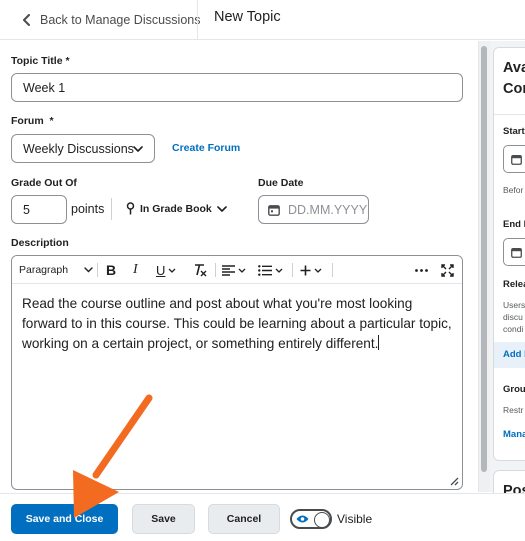 This screenshot has height=541, width=525. Describe the element at coordinates (513, 329) in the screenshot. I see `release-text-line3: condi` at that location.